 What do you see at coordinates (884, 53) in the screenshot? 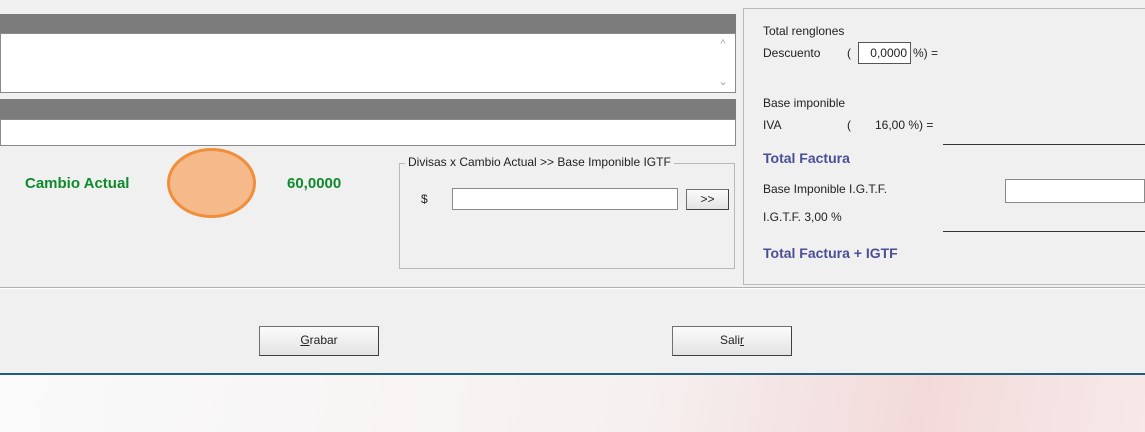
I see `descuento-percent-input: 0,0000` at bounding box center [884, 53].